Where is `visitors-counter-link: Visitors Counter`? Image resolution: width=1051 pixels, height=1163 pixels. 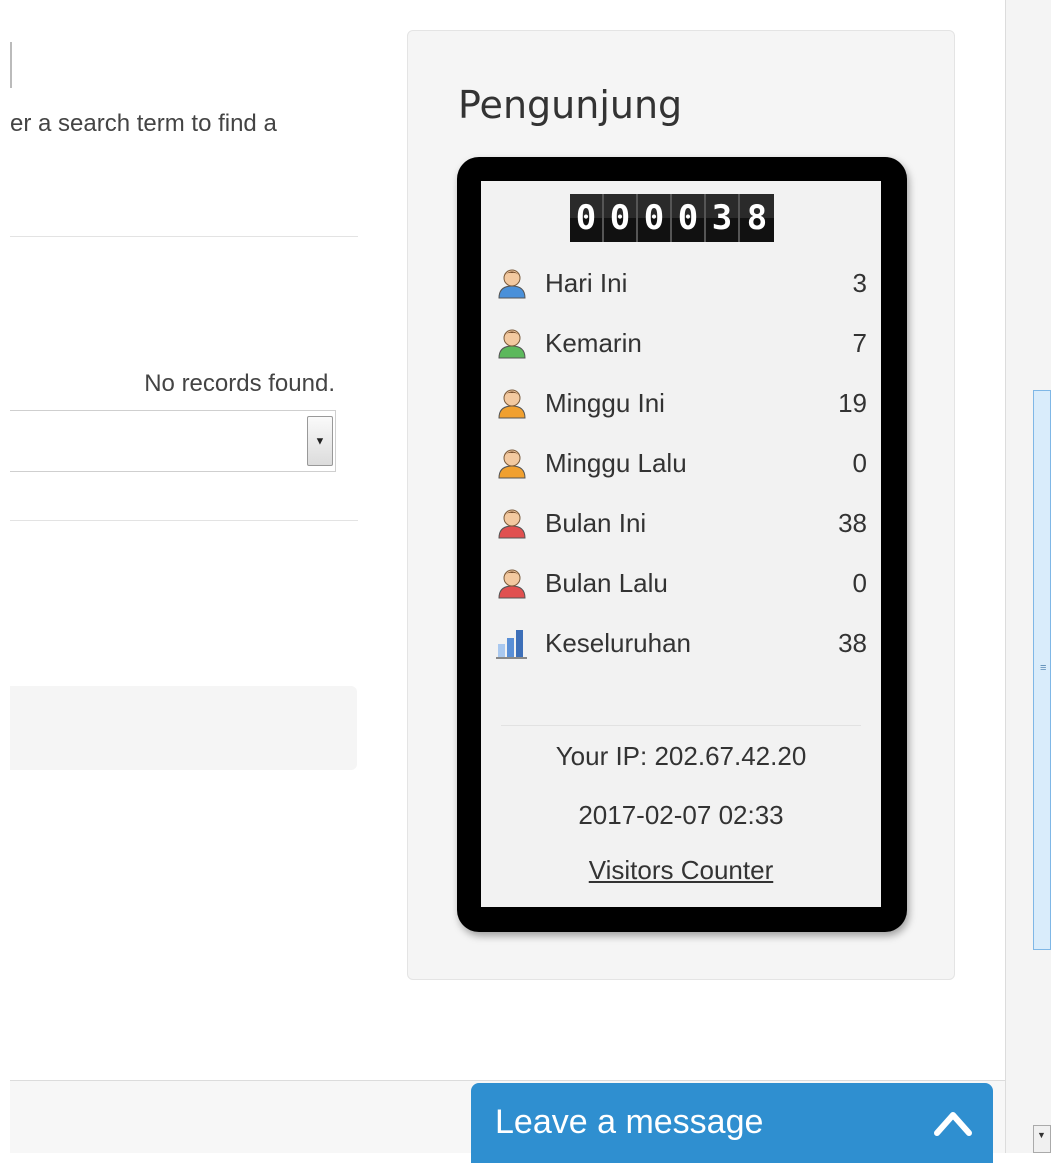 visitors-counter-link: Visitors Counter is located at coordinates (681, 870).